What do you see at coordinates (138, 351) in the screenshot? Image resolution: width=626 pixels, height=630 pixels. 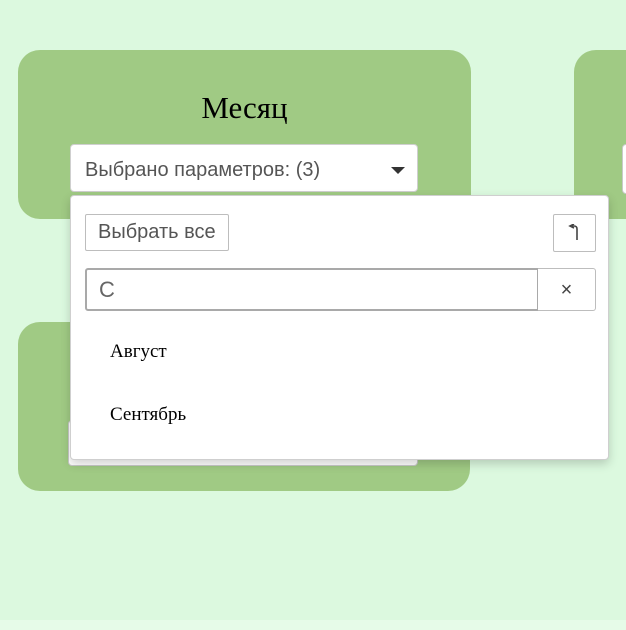 I see `option-label: Август` at bounding box center [138, 351].